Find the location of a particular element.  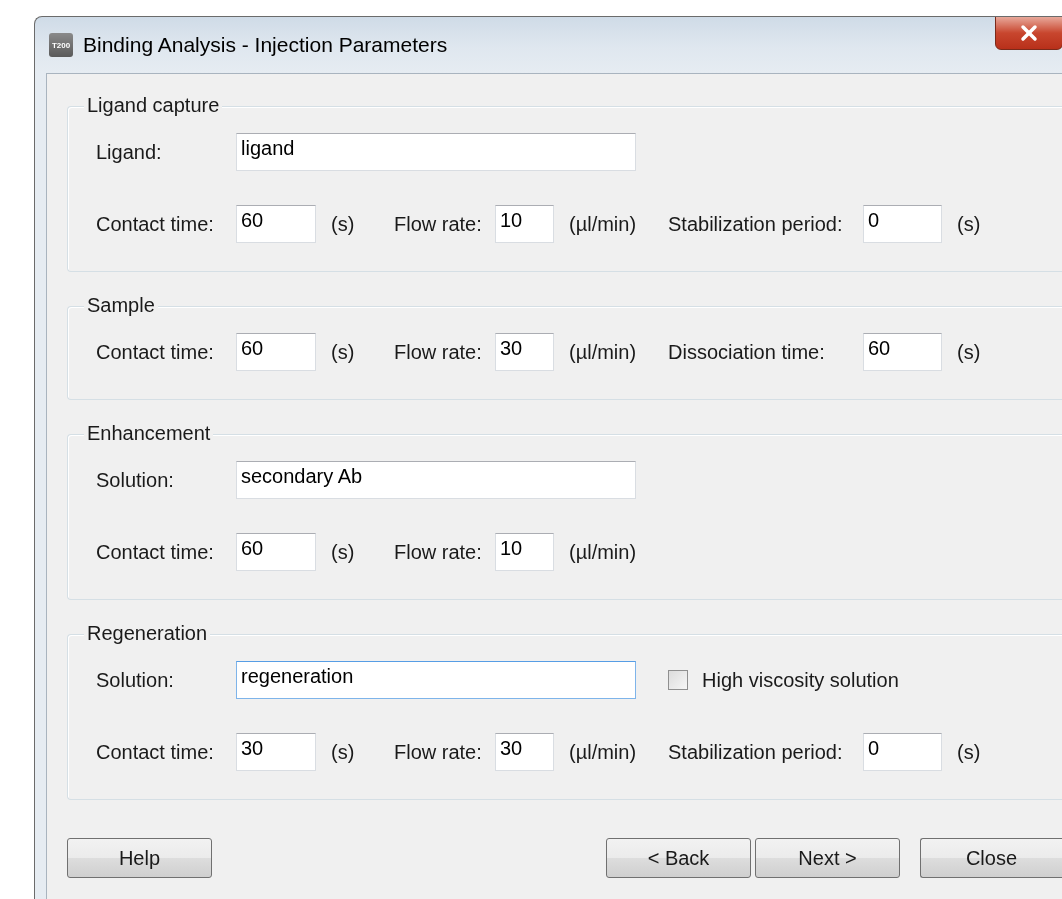

dialog-button: < Back is located at coordinates (678, 858).